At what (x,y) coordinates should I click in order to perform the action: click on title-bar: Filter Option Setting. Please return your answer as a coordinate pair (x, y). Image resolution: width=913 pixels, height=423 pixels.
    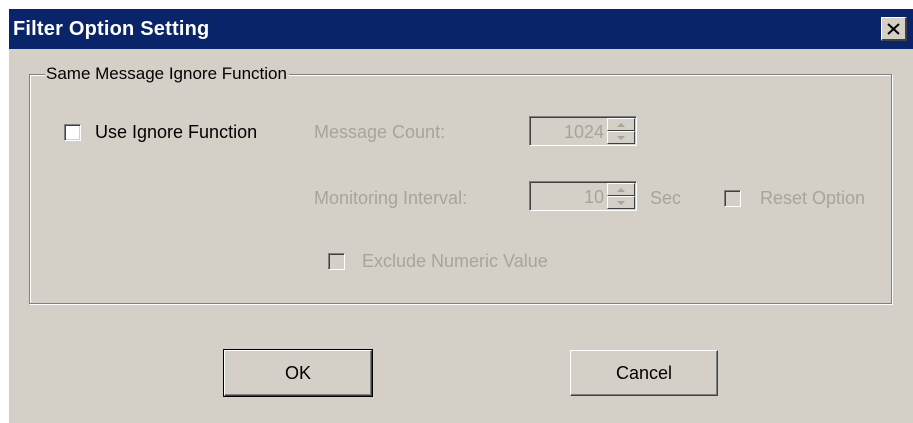
    Looking at the image, I should click on (461, 29).